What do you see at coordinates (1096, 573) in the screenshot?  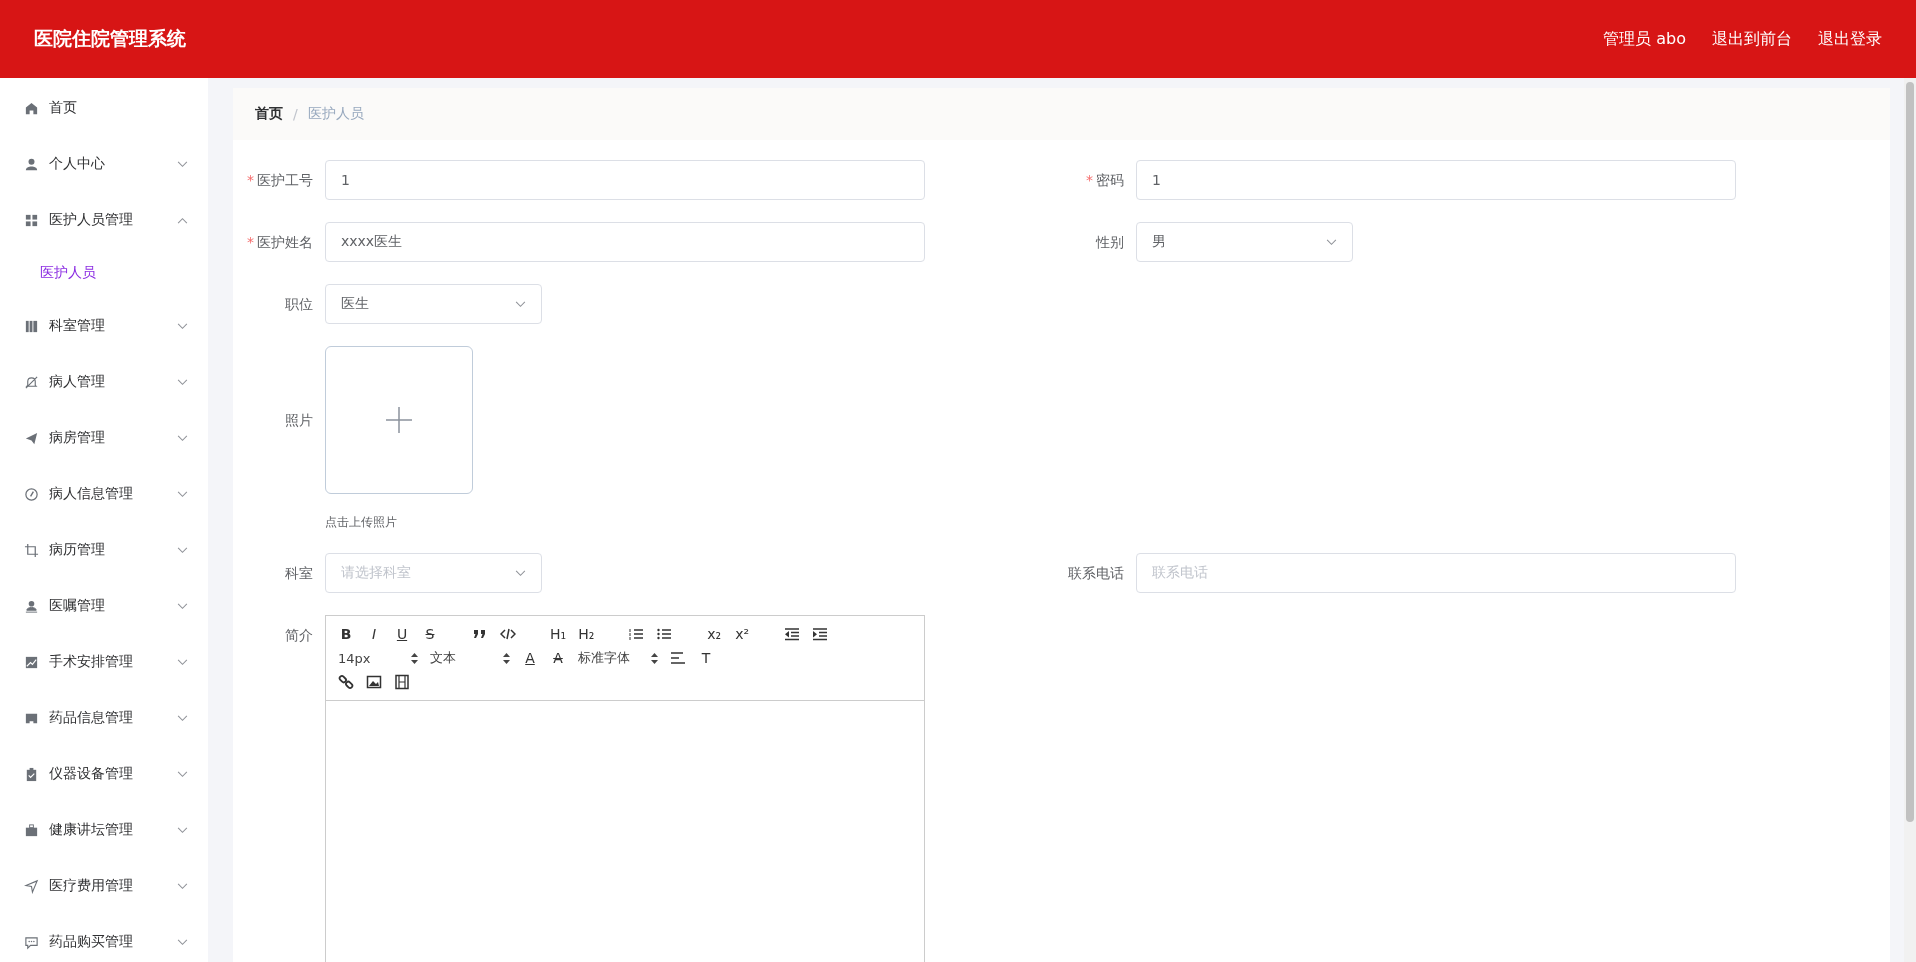 I see `field-label: 联系电话` at bounding box center [1096, 573].